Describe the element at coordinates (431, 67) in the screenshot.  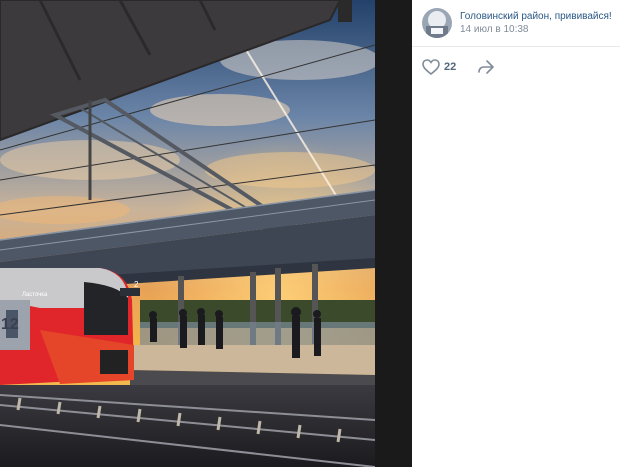
I see `heart-icon` at that location.